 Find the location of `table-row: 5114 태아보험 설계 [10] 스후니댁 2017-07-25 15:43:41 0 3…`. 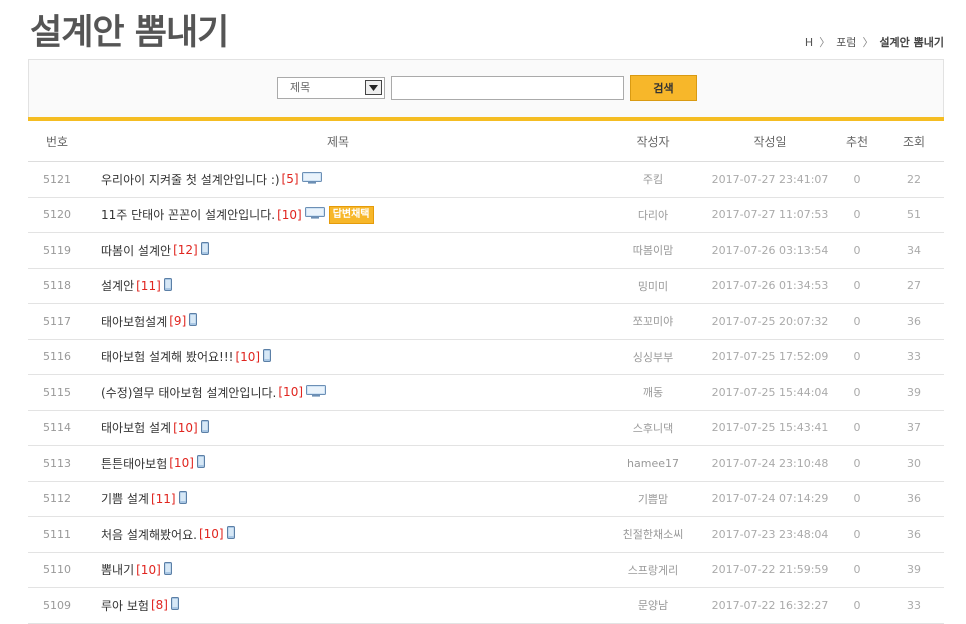

table-row: 5114 태아보험 설계 [10] 스후니댁 2017-07-25 15:43:41 0 3… is located at coordinates (486, 428).